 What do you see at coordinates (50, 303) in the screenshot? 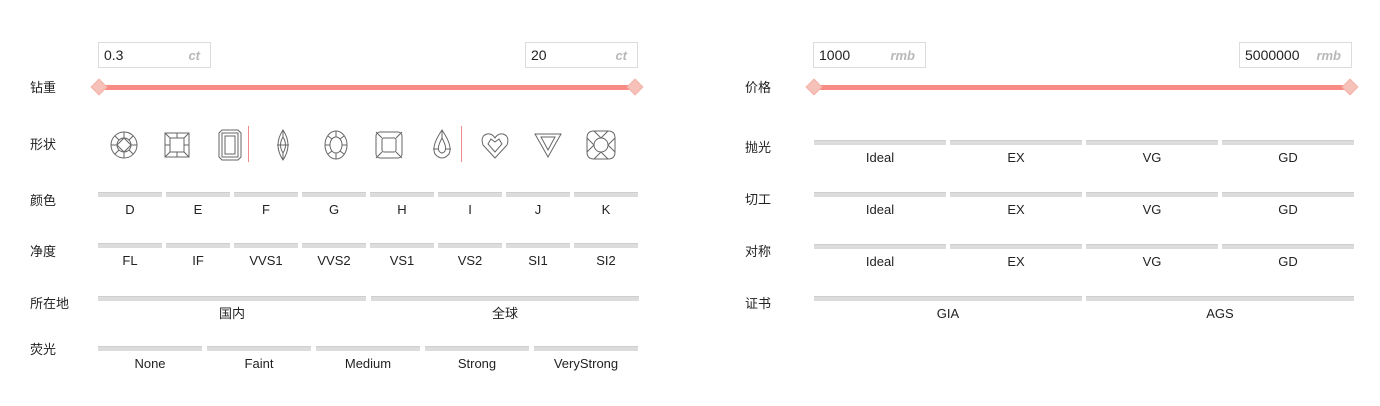
I see `location-label: 所在地` at bounding box center [50, 303].